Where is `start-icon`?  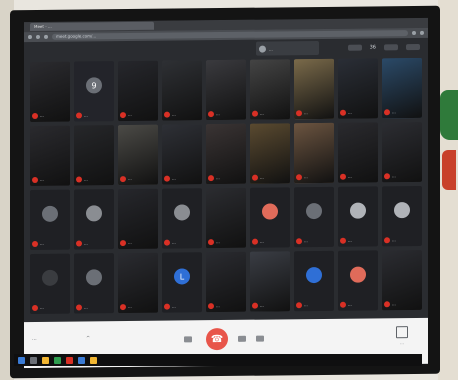
start-icon is located at coordinates (21, 360).